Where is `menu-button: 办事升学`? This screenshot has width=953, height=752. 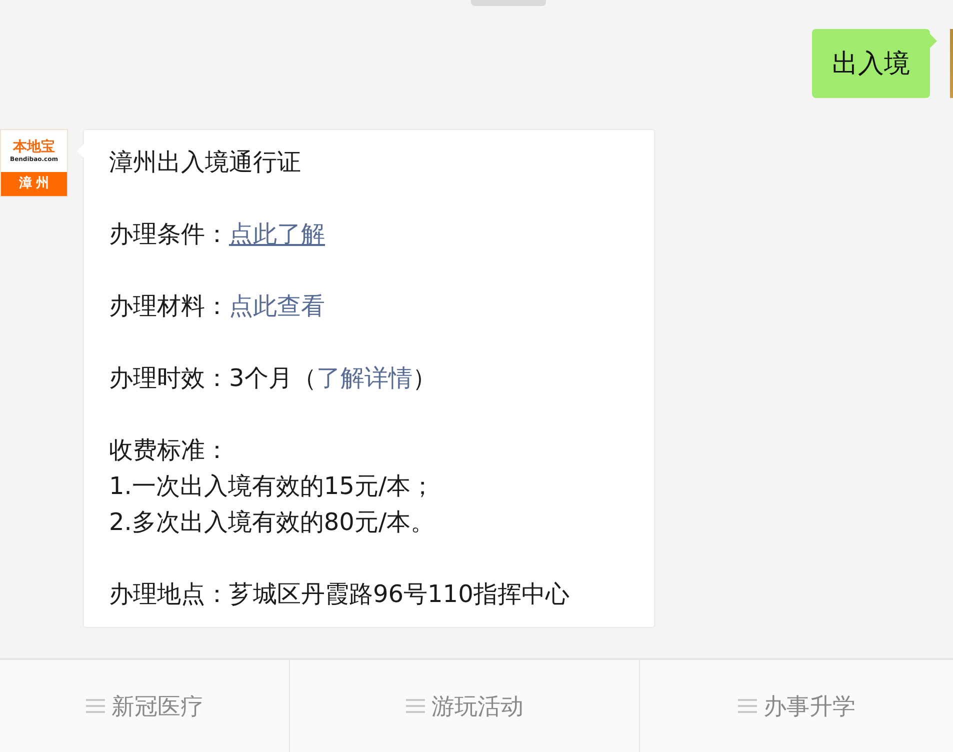
menu-button: 办事升学 is located at coordinates (796, 706).